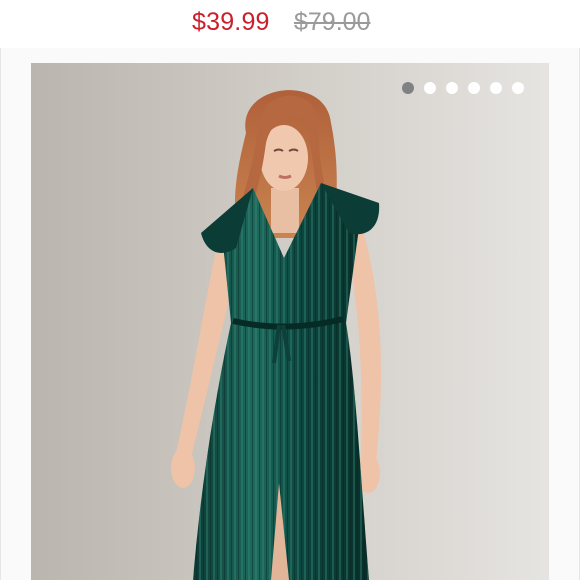 The image size is (580, 580). What do you see at coordinates (231, 22) in the screenshot?
I see `sale-price: $39.99` at bounding box center [231, 22].